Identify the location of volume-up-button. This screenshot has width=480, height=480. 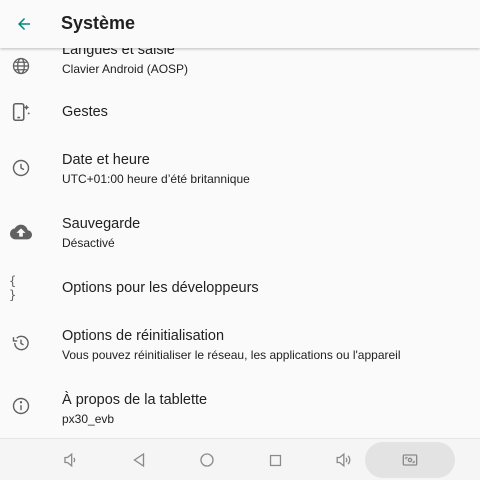
(343, 460).